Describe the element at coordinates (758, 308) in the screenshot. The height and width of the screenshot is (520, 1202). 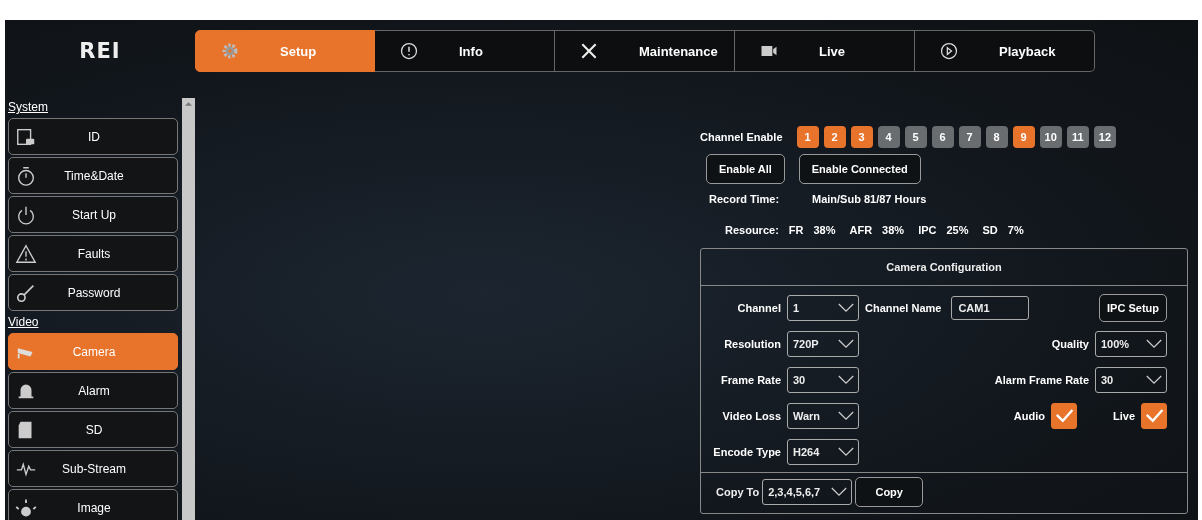
I see `field-label: Channel` at that location.